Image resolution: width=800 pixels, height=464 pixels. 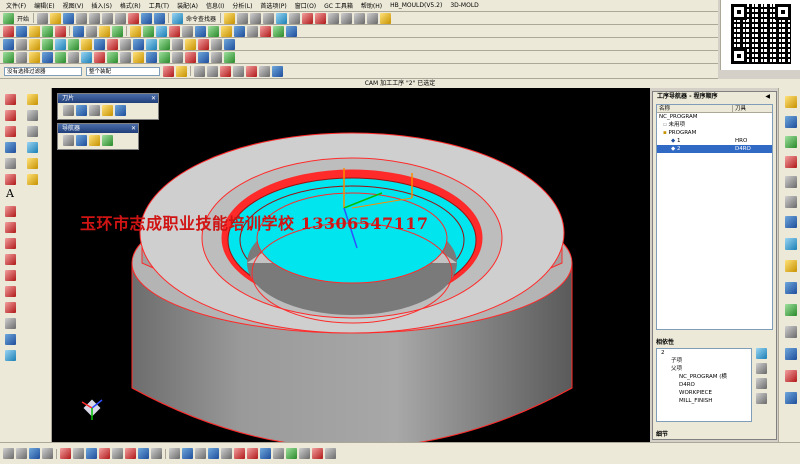 What do you see at coordinates (10, 227) in the screenshot?
I see `bridge-curve-icon` at bounding box center [10, 227].